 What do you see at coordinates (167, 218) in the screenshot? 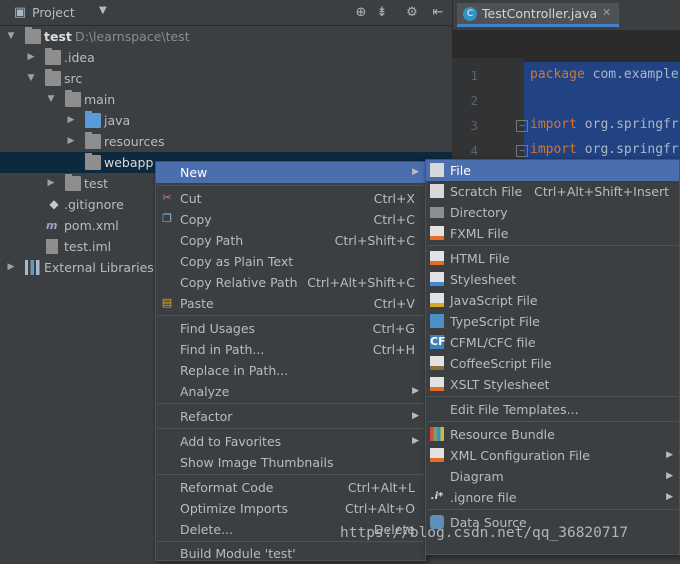
I see `copy-icon: ❐` at bounding box center [167, 218].